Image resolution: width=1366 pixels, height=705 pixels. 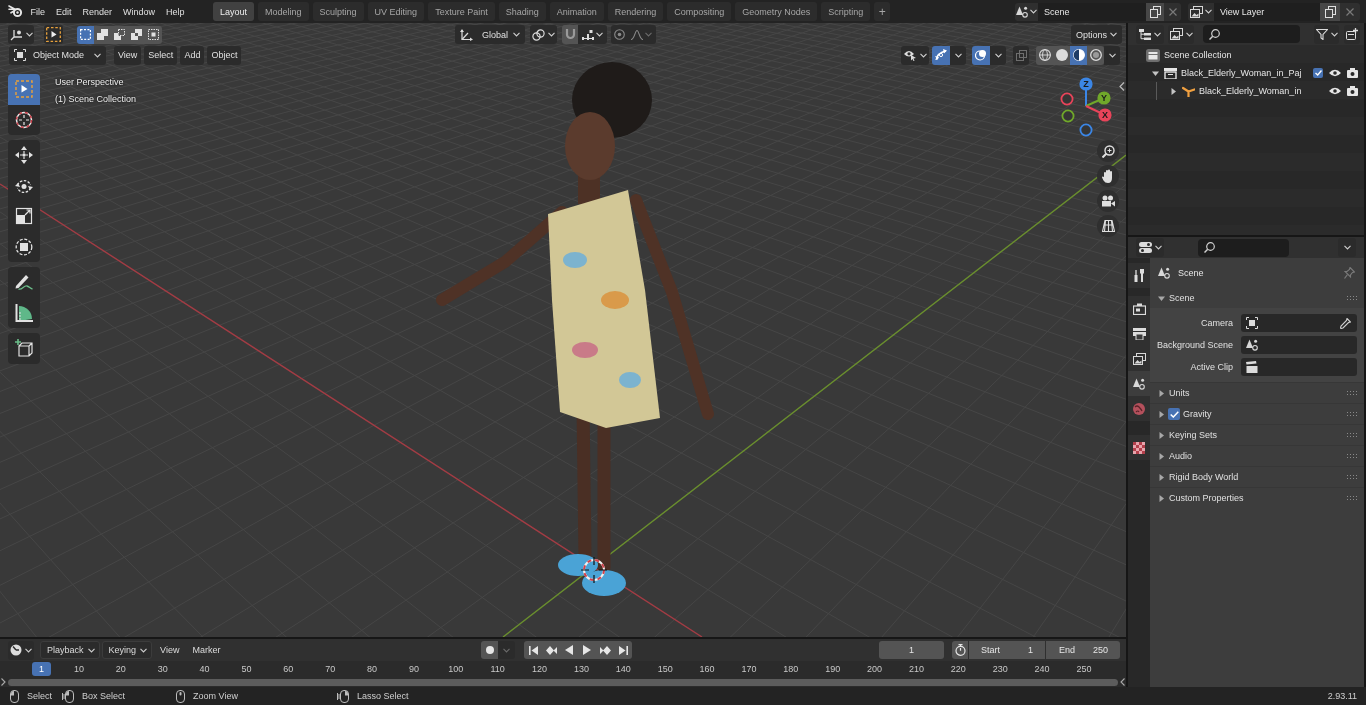 I want to click on axis-handle: Y, so click(x=1098, y=99).